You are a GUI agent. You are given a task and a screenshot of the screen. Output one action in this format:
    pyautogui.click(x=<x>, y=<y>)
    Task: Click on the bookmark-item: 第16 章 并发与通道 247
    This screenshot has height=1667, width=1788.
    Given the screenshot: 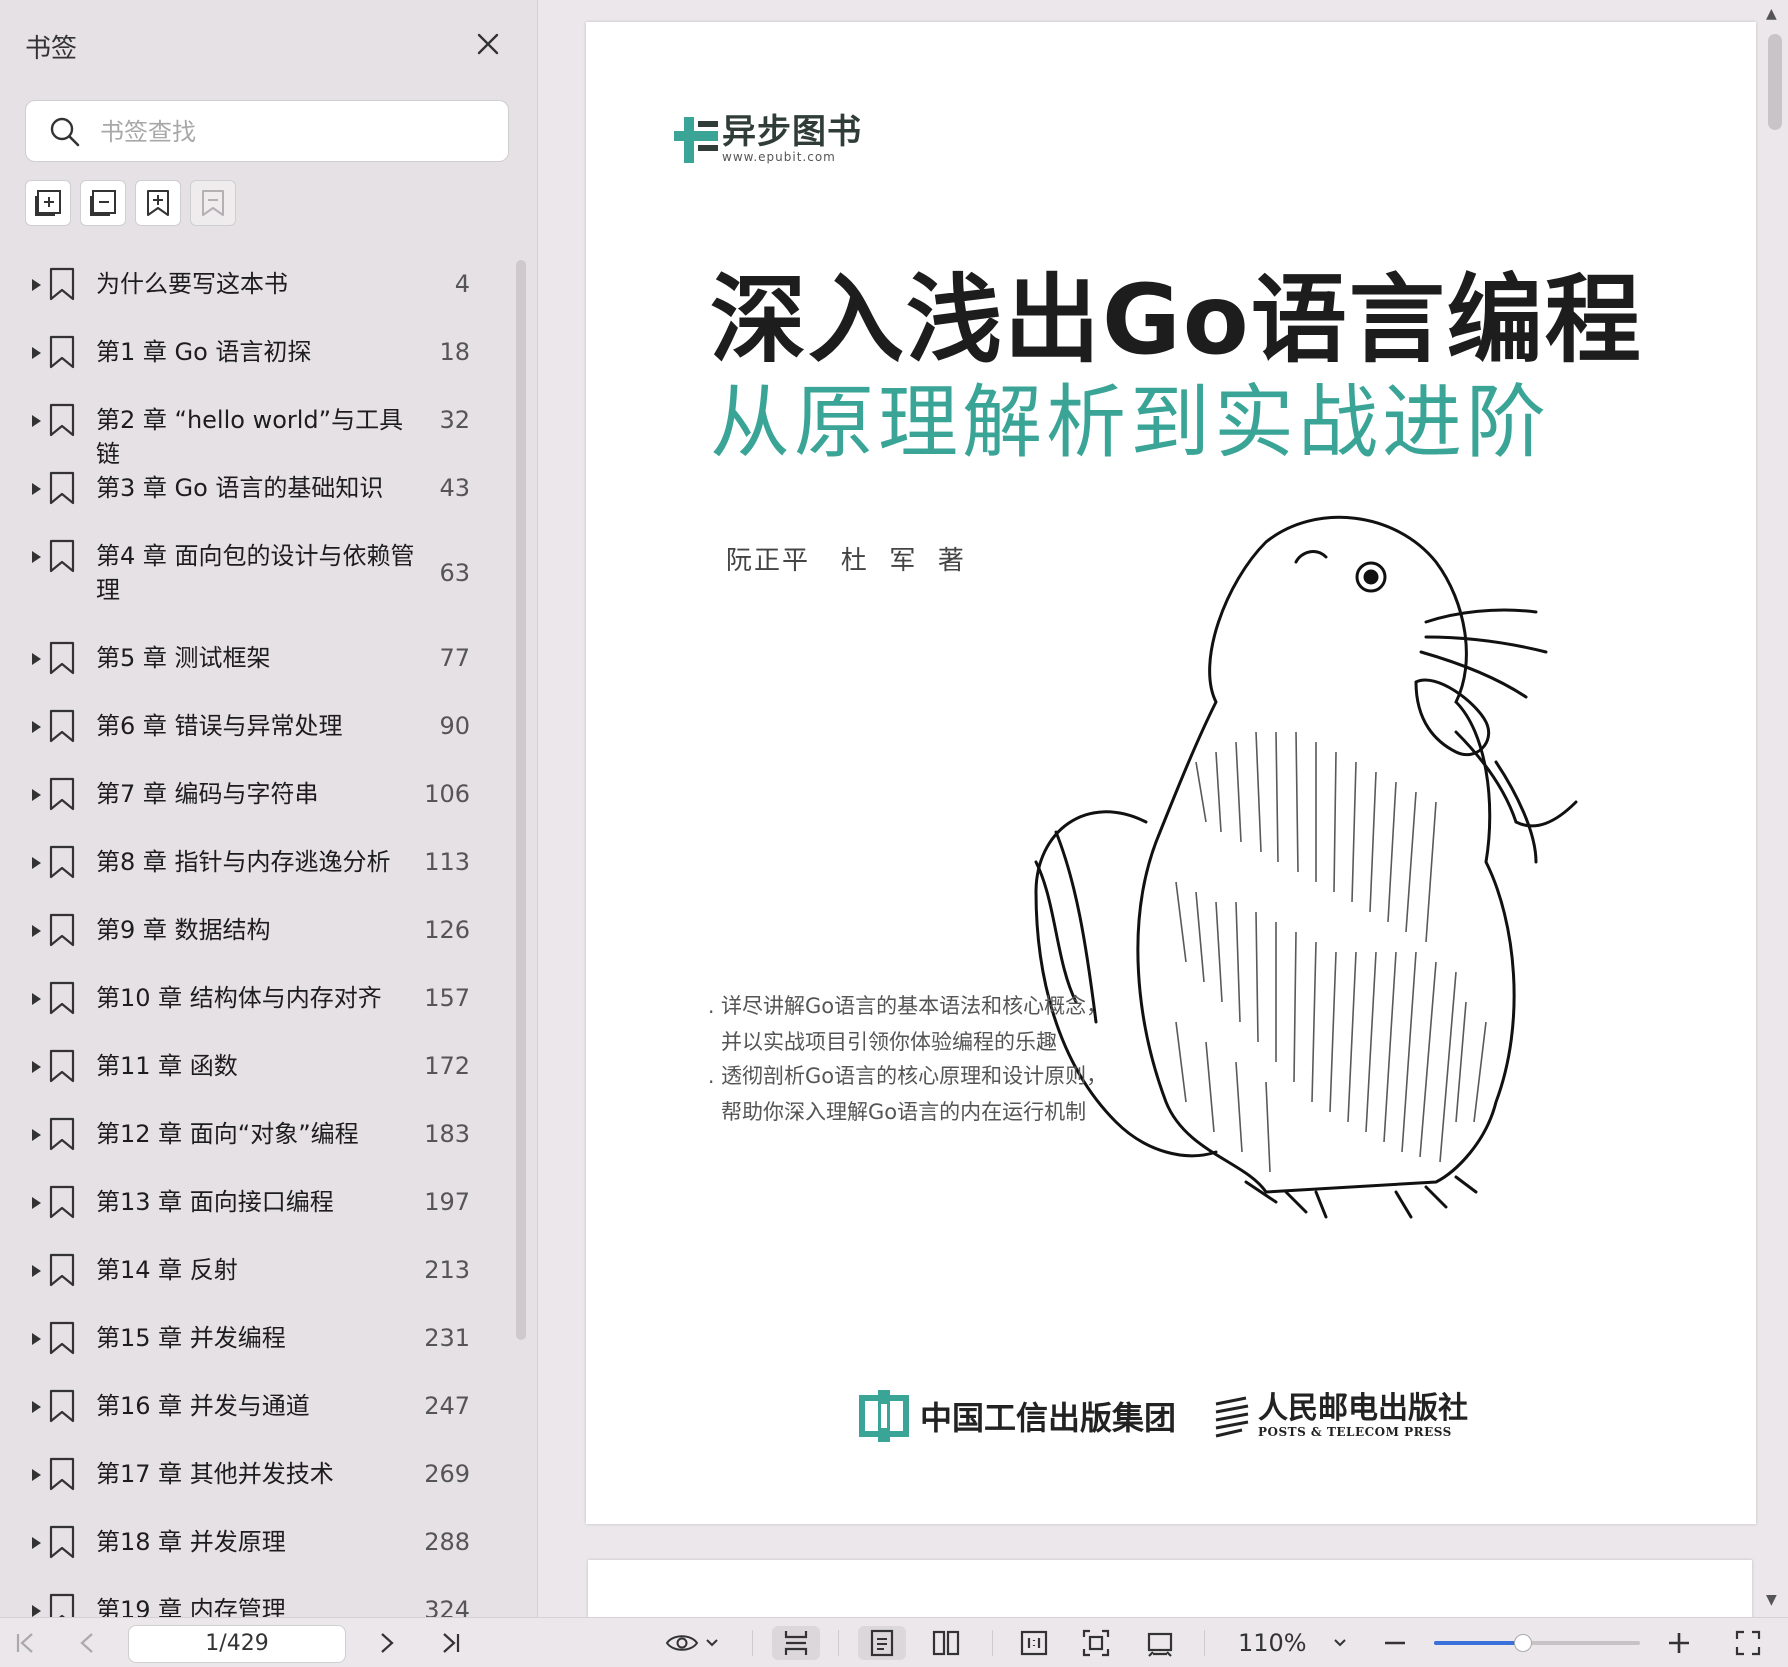 What is the action you would take?
    pyautogui.click(x=255, y=1406)
    